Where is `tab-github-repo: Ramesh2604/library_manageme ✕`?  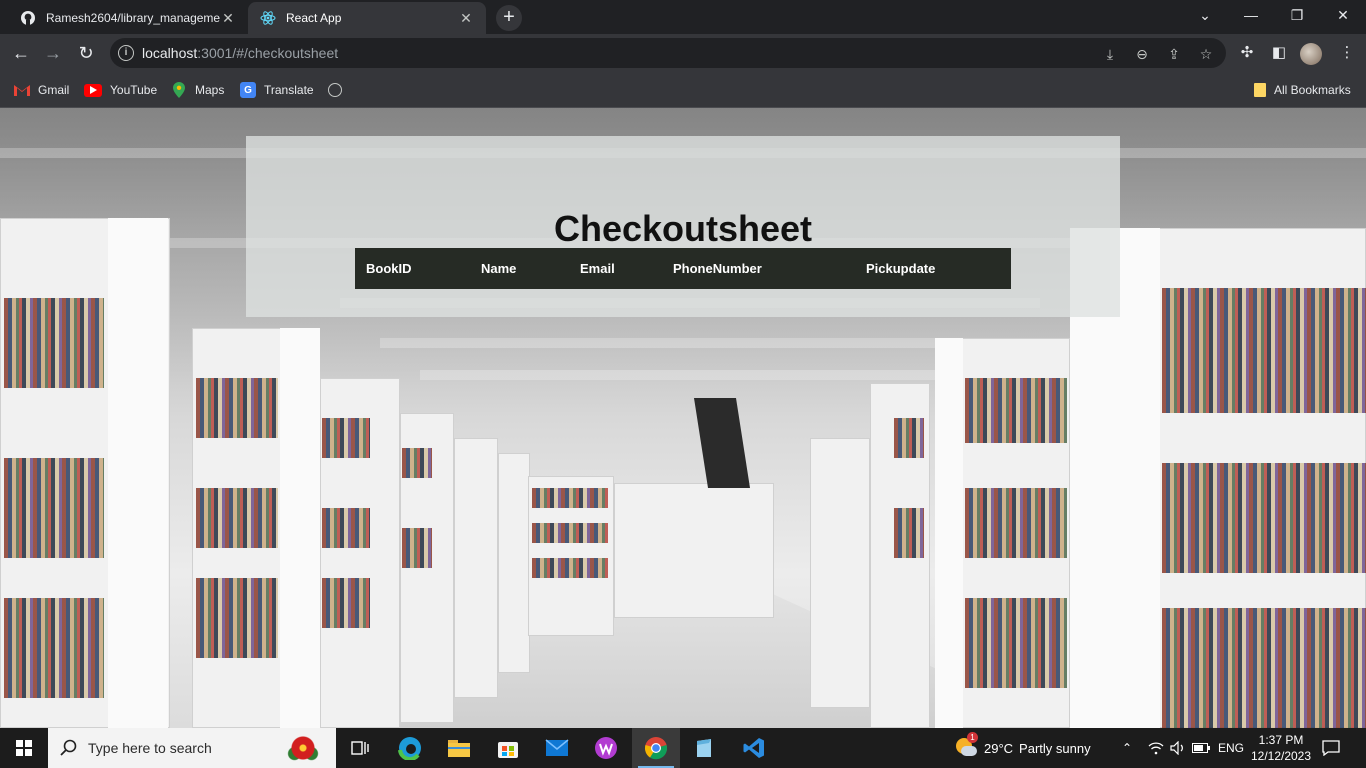
tab-github-repo: Ramesh2604/library_manageme ✕ is located at coordinates (128, 18).